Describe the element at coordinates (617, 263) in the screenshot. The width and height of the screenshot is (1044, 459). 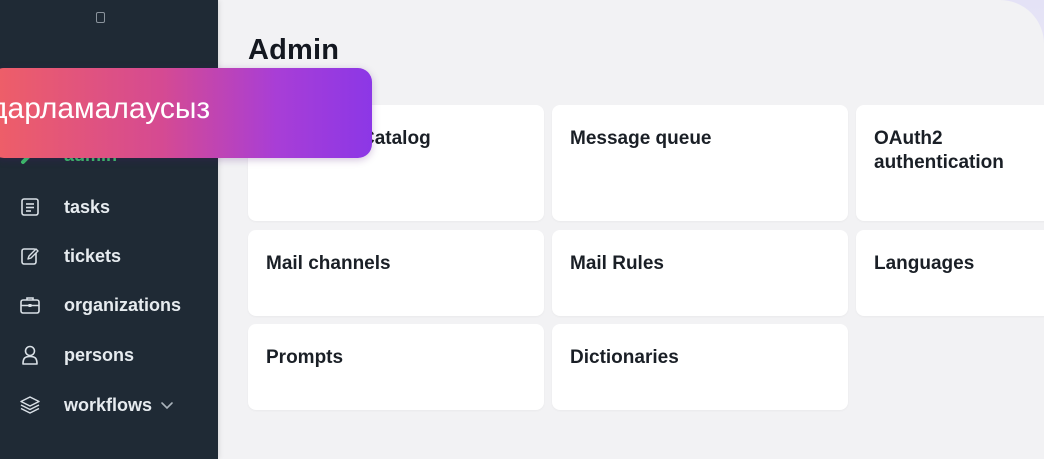
I see `card-label: Mail Rules` at that location.